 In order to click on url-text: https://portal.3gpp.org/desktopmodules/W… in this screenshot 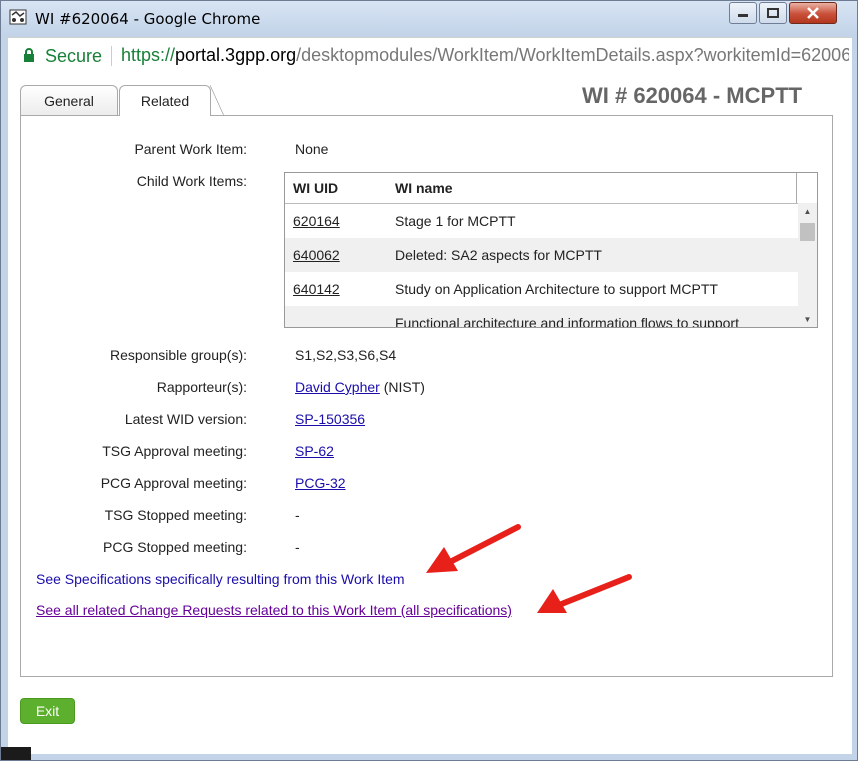, I will do `click(485, 55)`.